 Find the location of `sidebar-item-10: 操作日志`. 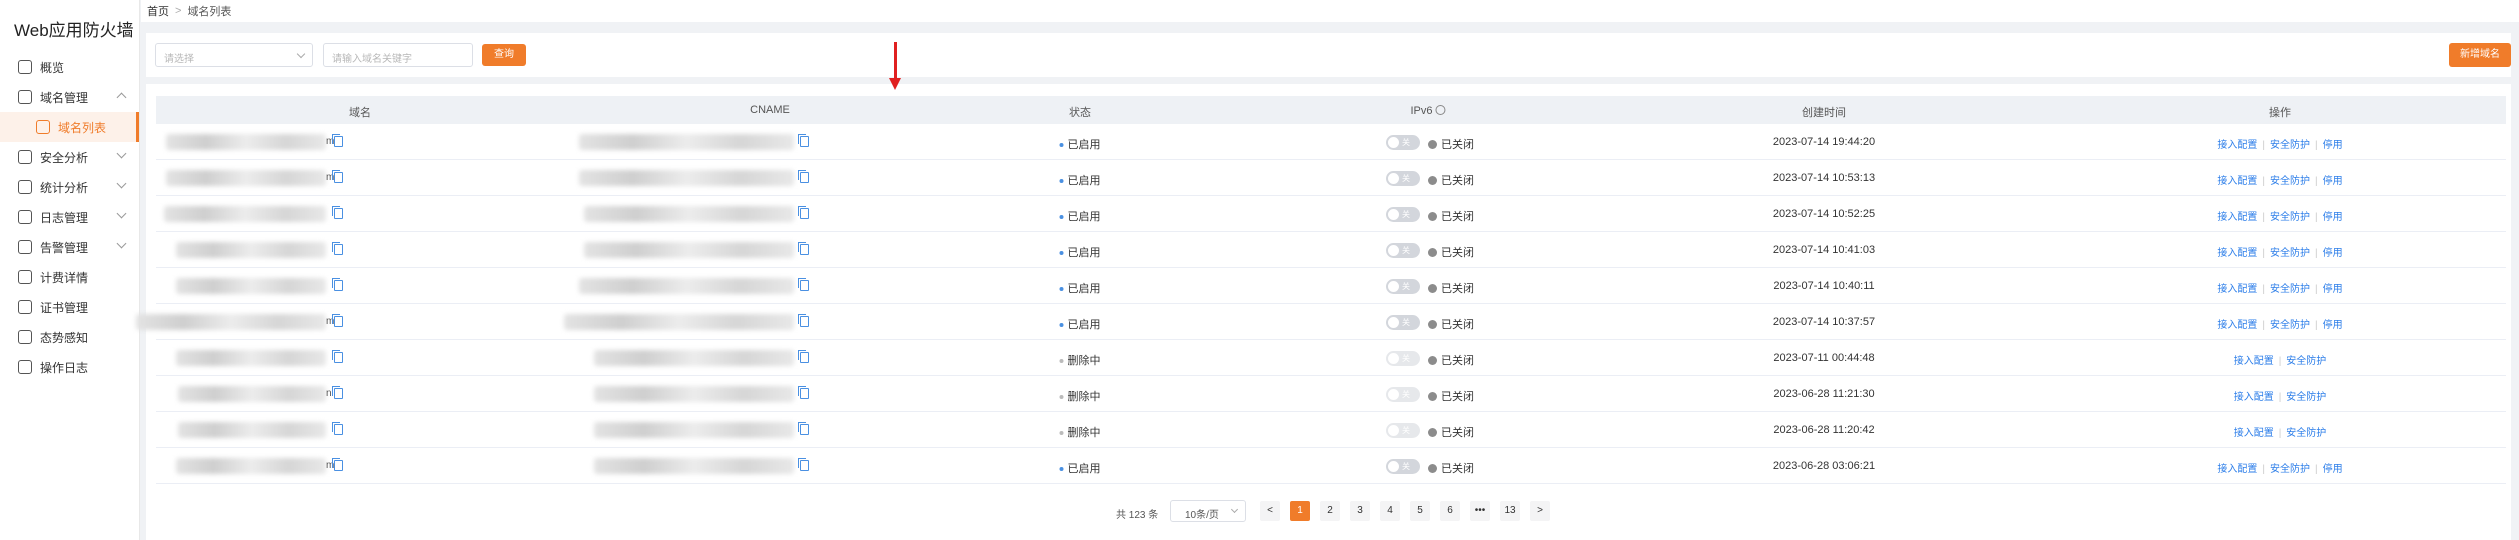

sidebar-item-10: 操作日志 is located at coordinates (69, 367).